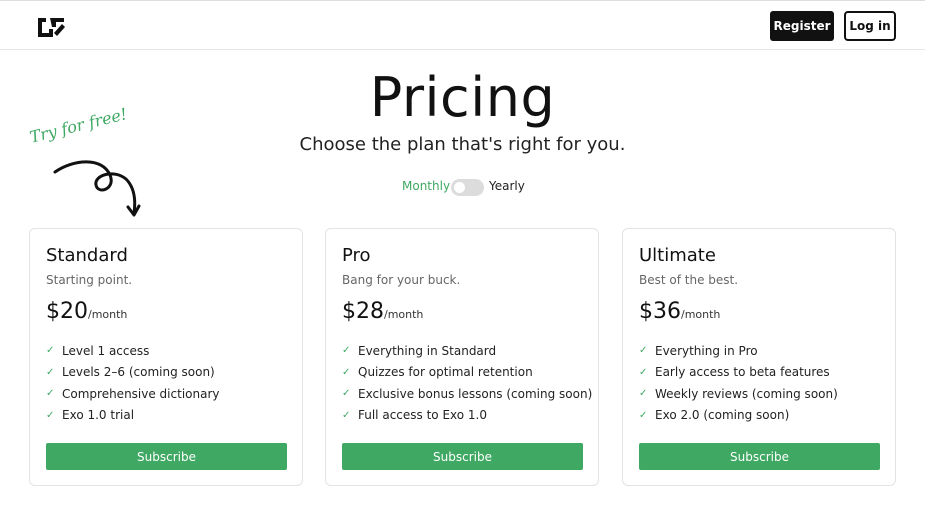 The image size is (925, 520). I want to click on login-button: Log in, so click(870, 26).